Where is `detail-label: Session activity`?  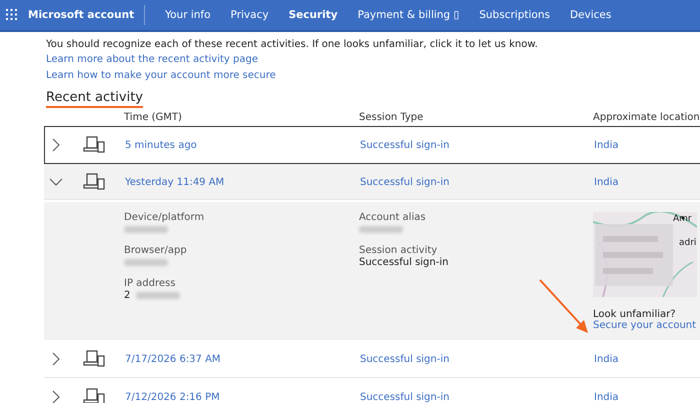
detail-label: Session activity is located at coordinates (398, 250).